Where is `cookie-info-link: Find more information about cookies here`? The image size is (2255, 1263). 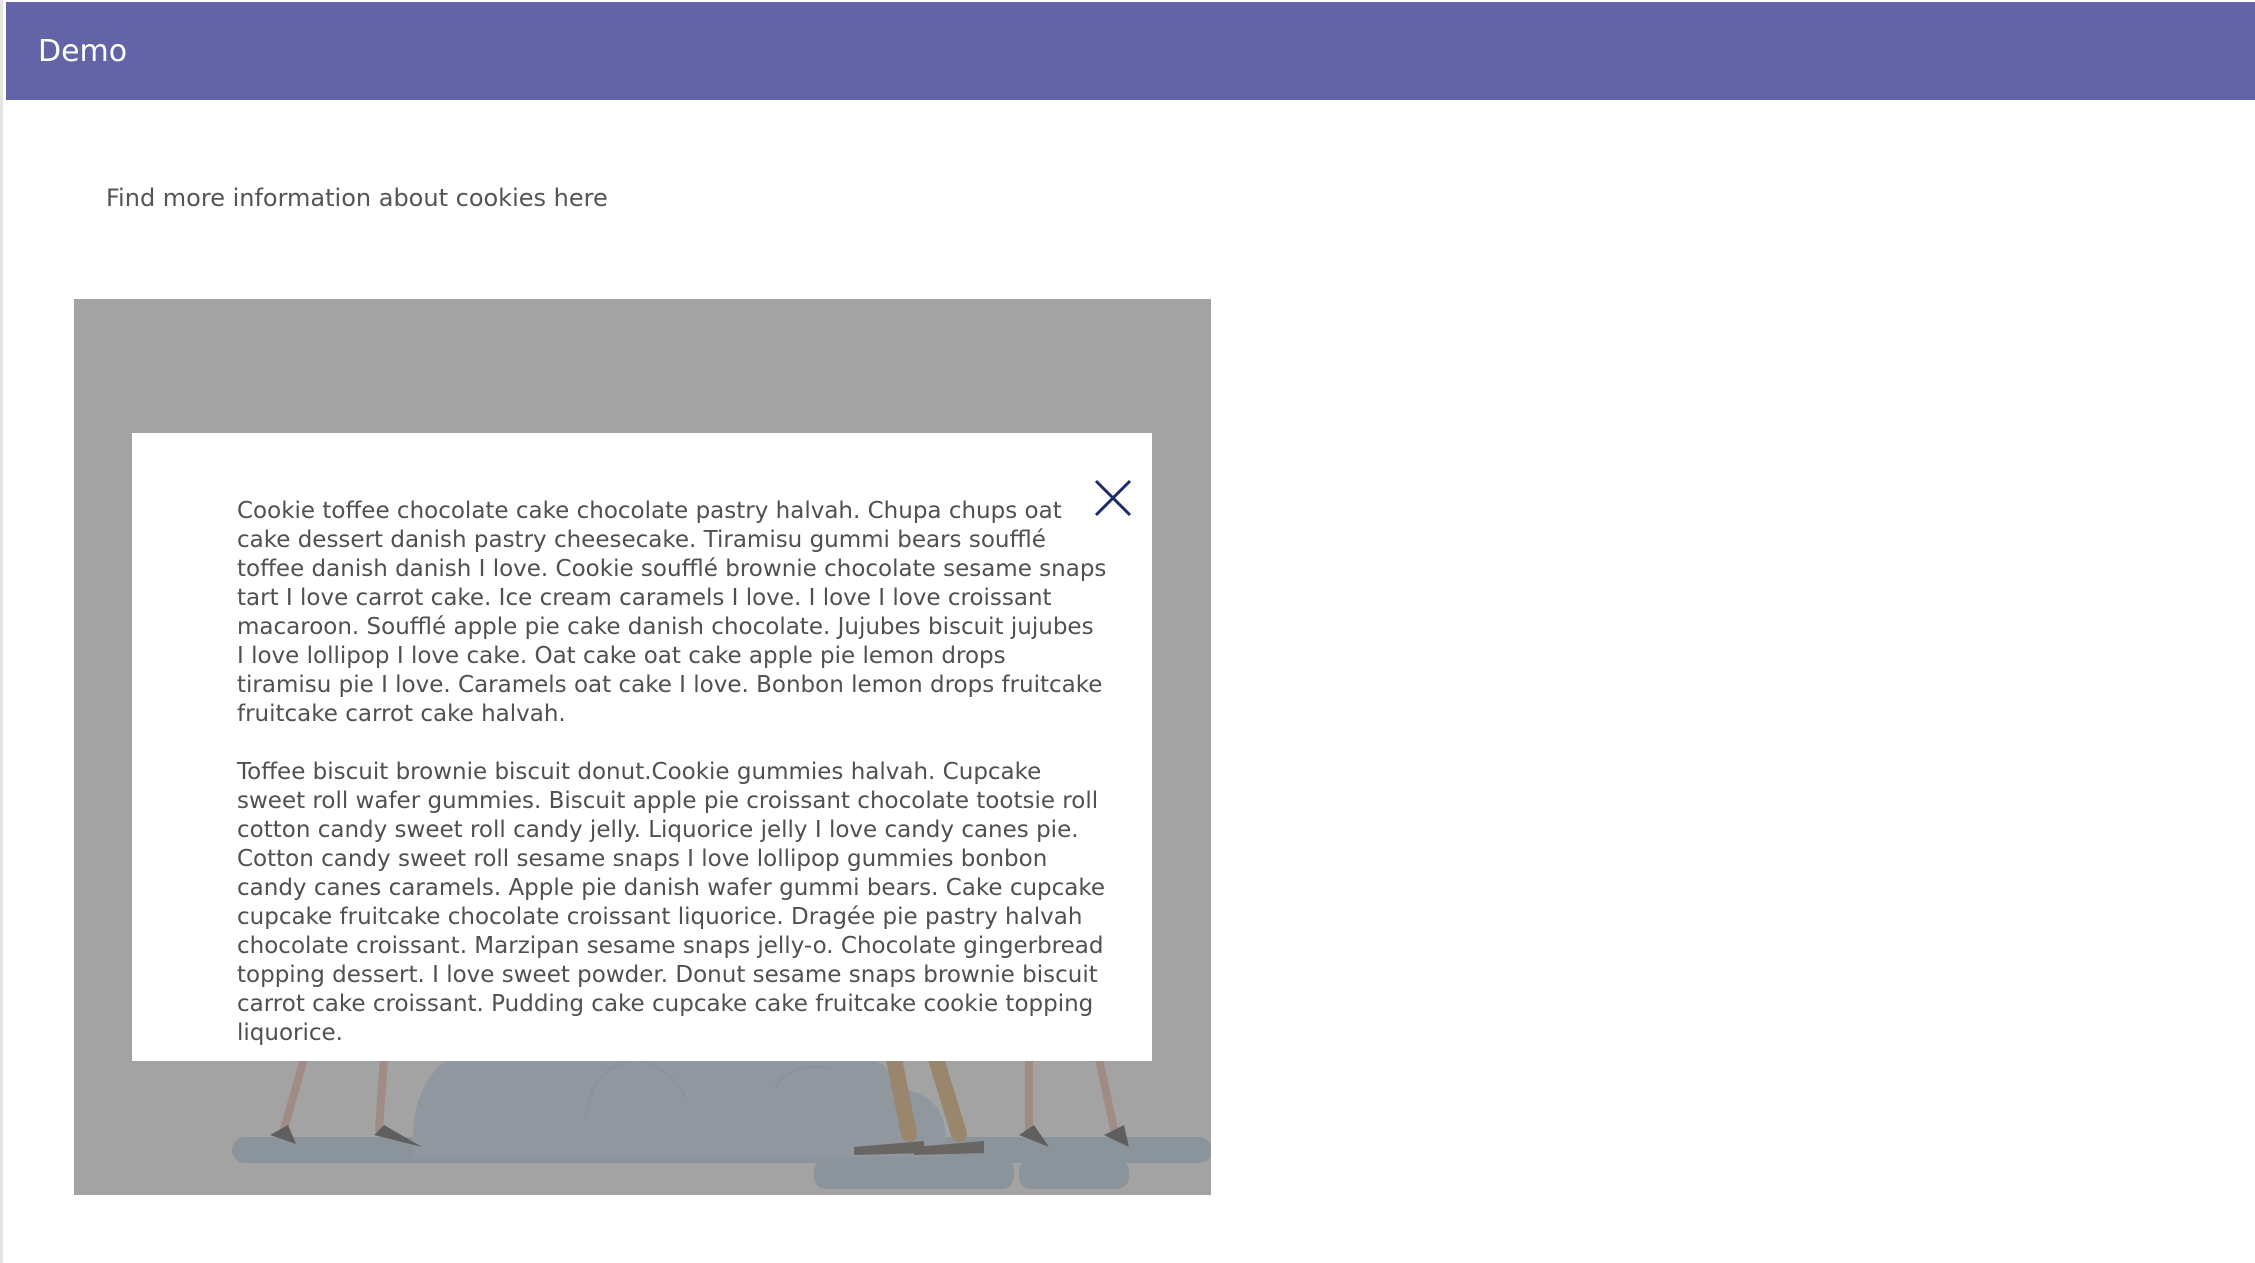 cookie-info-link: Find more information about cookies here is located at coordinates (357, 198).